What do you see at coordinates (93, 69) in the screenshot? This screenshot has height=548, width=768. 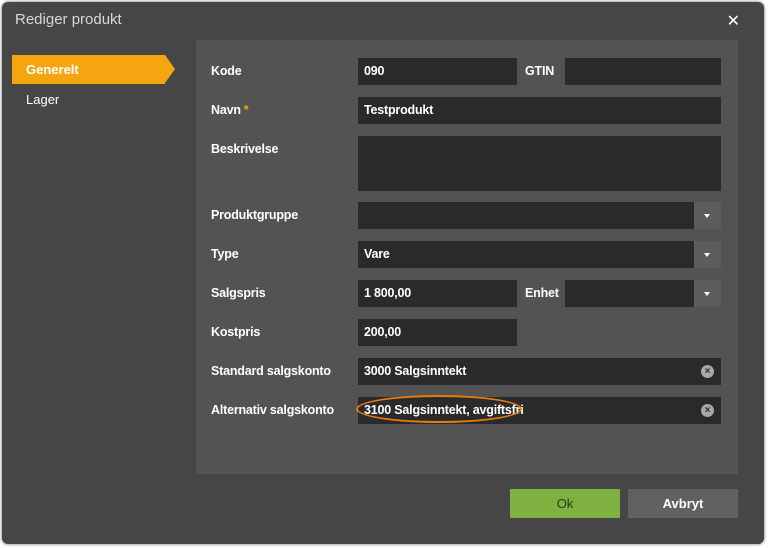 I see `nav-item-generelt: Generelt` at bounding box center [93, 69].